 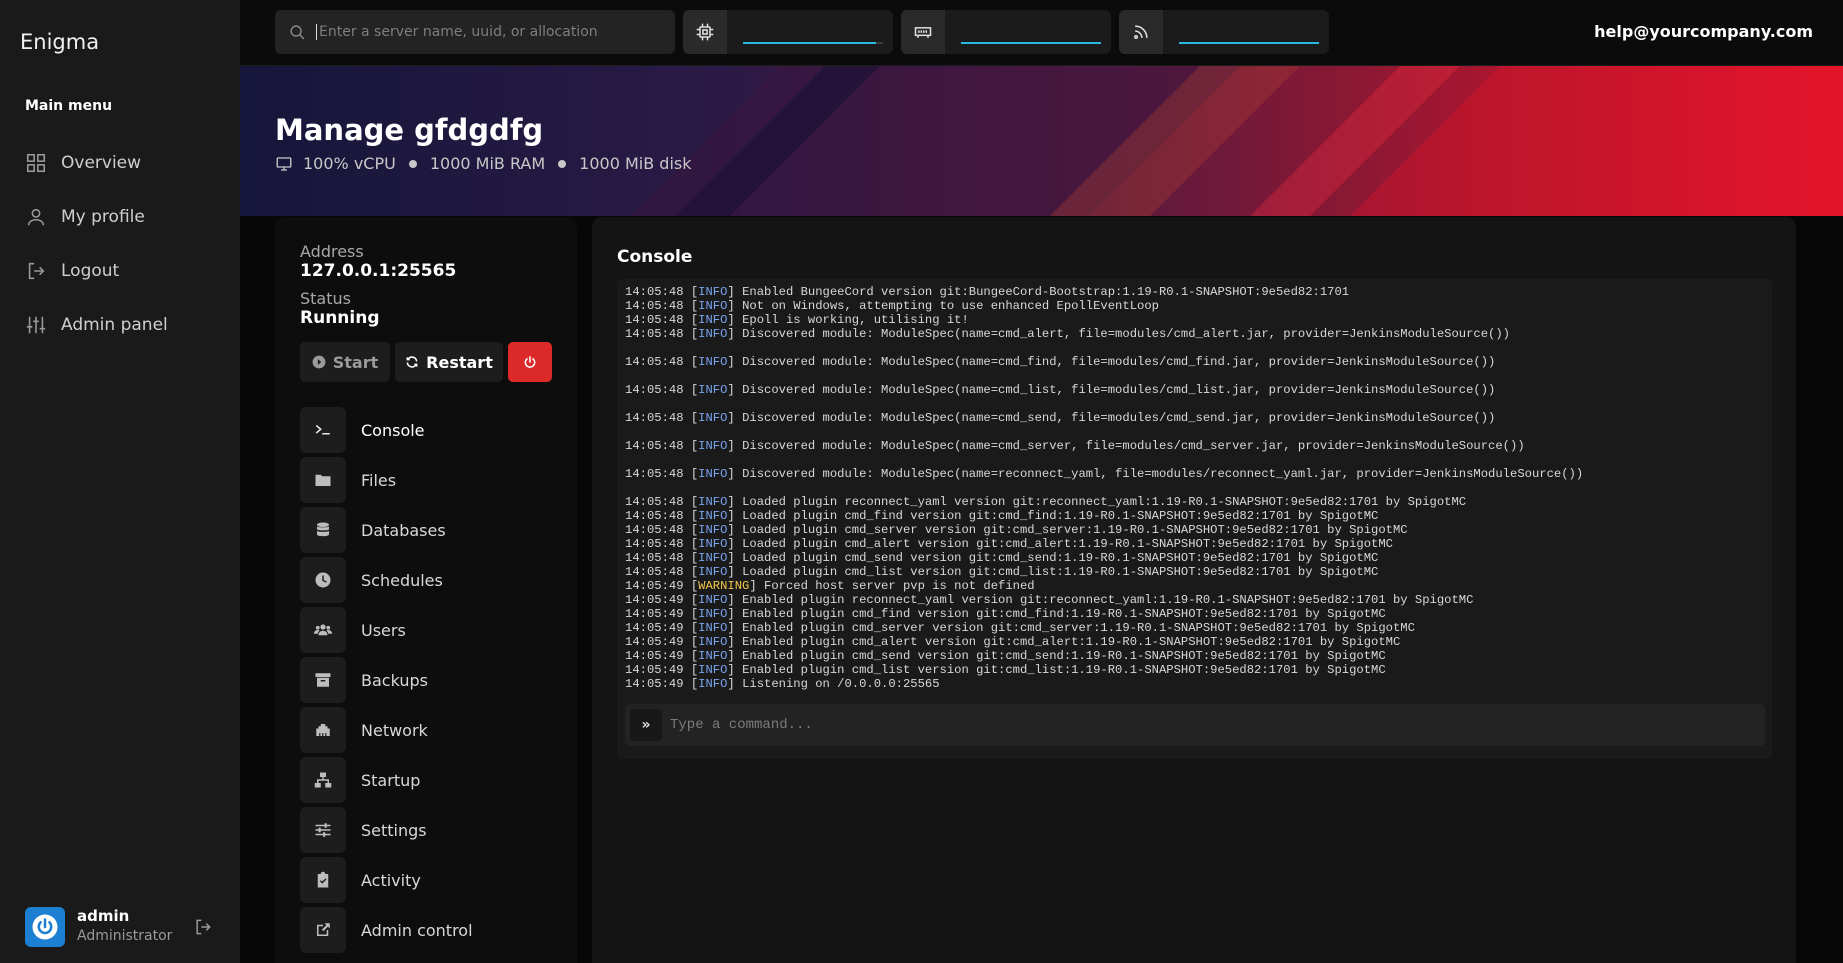 What do you see at coordinates (724, 586) in the screenshot?
I see `log-level-tag: WARNING` at bounding box center [724, 586].